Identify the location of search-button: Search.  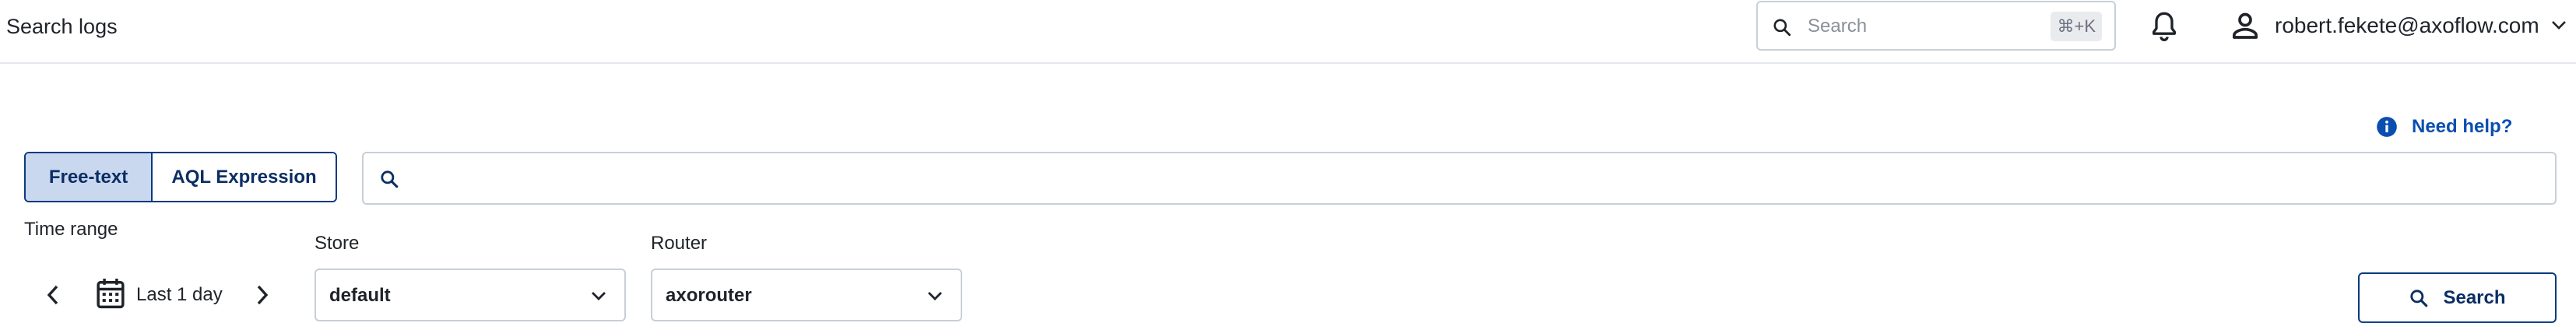
(2457, 297).